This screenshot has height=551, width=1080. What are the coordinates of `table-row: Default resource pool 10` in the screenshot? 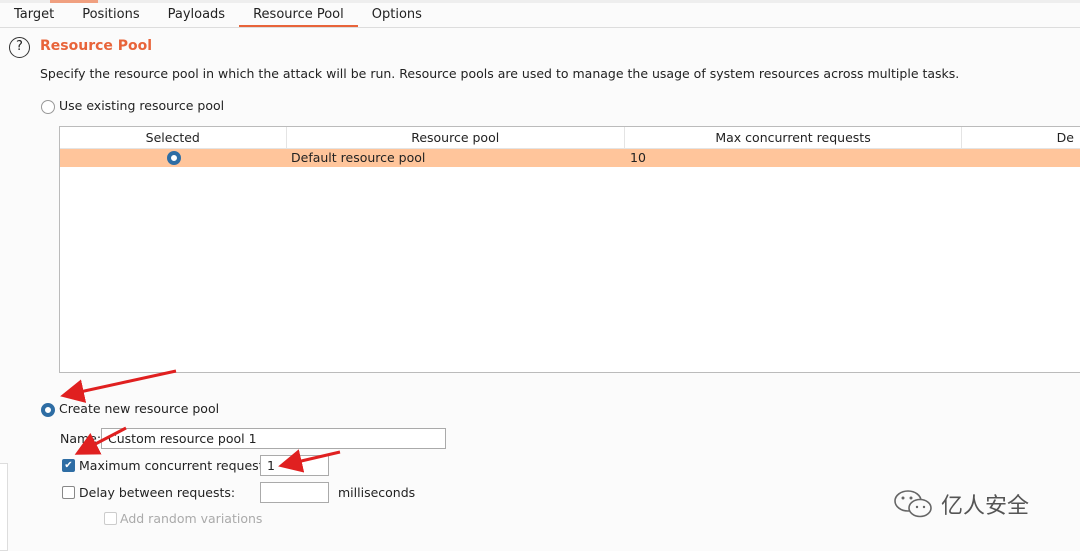 It's located at (570, 158).